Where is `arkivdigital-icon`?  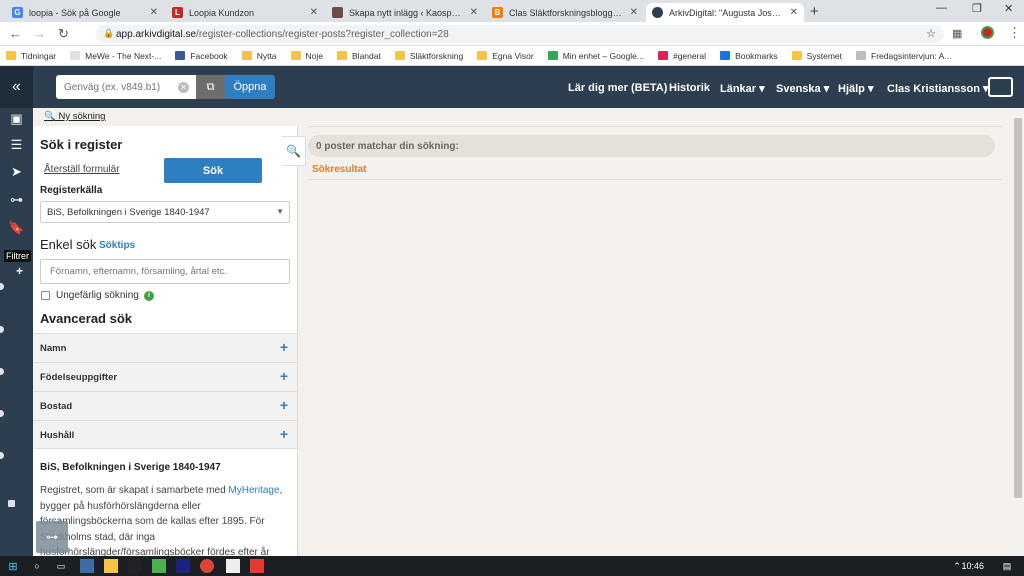 arkivdigital-icon is located at coordinates (657, 12).